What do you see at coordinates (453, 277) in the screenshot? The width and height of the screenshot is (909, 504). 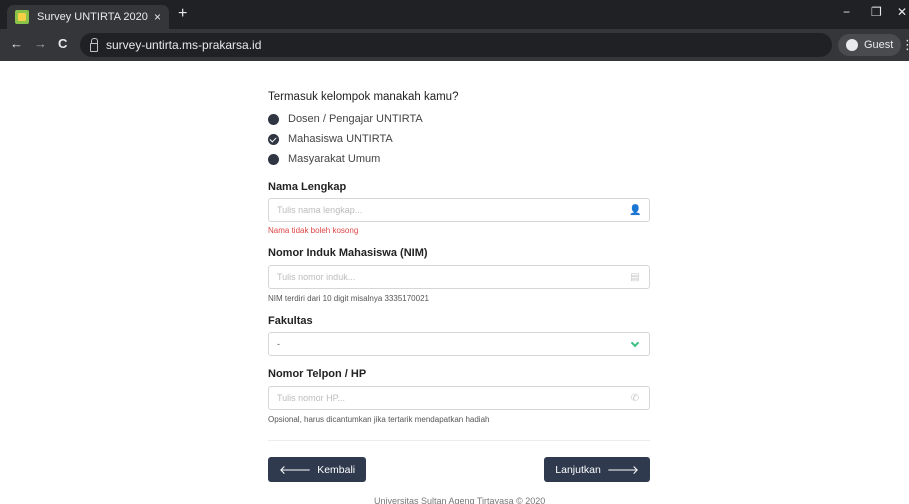 I see `nim-input` at bounding box center [453, 277].